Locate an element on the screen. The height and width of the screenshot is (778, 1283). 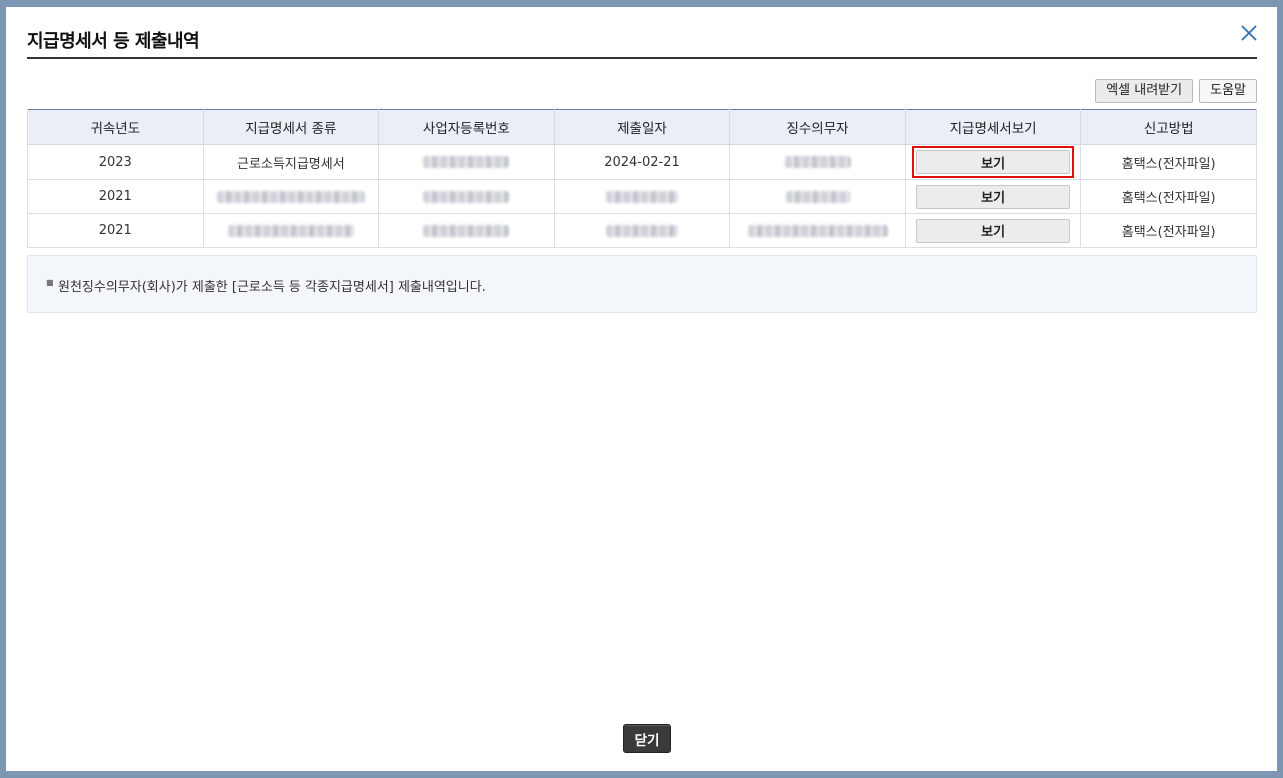
header-year: 귀속년도 is located at coordinates (115, 127).